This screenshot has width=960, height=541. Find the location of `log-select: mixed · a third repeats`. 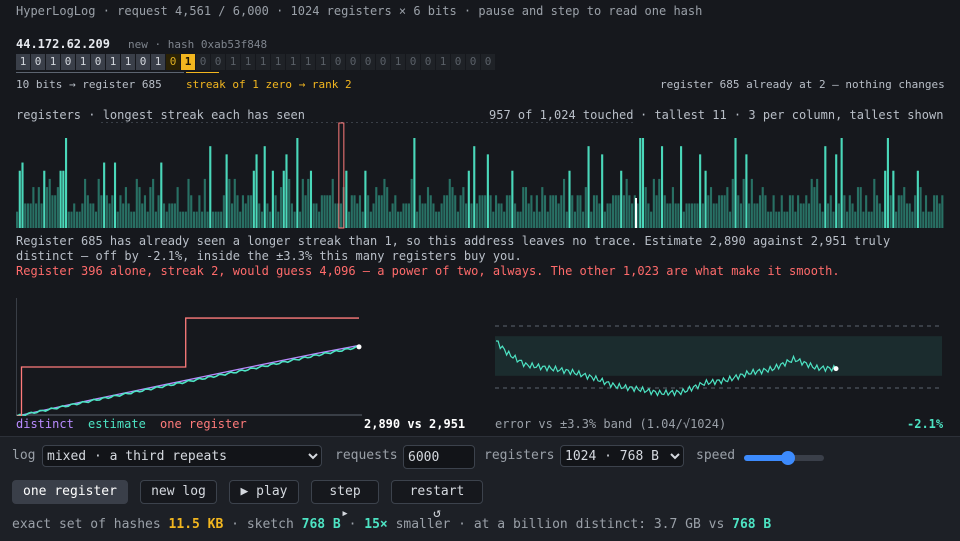

log-select: mixed · a third repeats is located at coordinates (182, 456).